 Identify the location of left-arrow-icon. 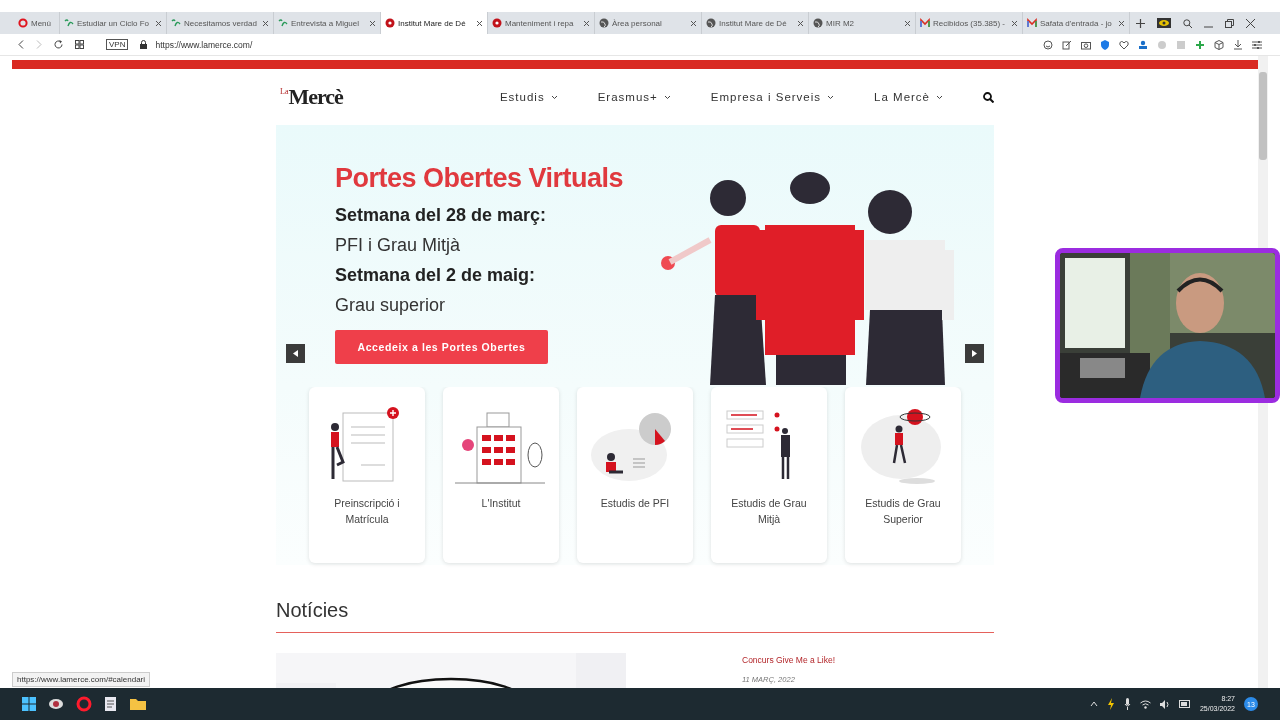
(295, 353).